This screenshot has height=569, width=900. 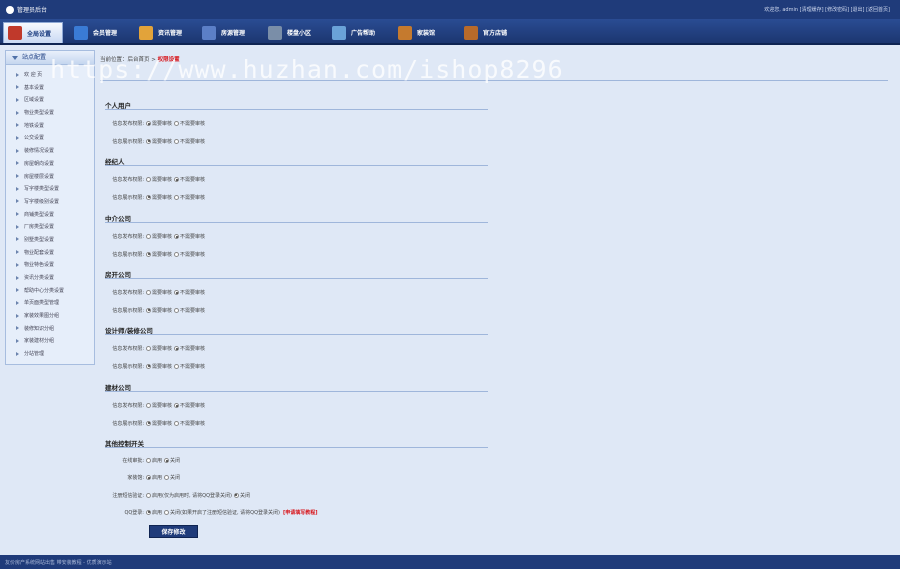 I want to click on sidebar-item: 家装效果图分组, so click(x=50, y=316).